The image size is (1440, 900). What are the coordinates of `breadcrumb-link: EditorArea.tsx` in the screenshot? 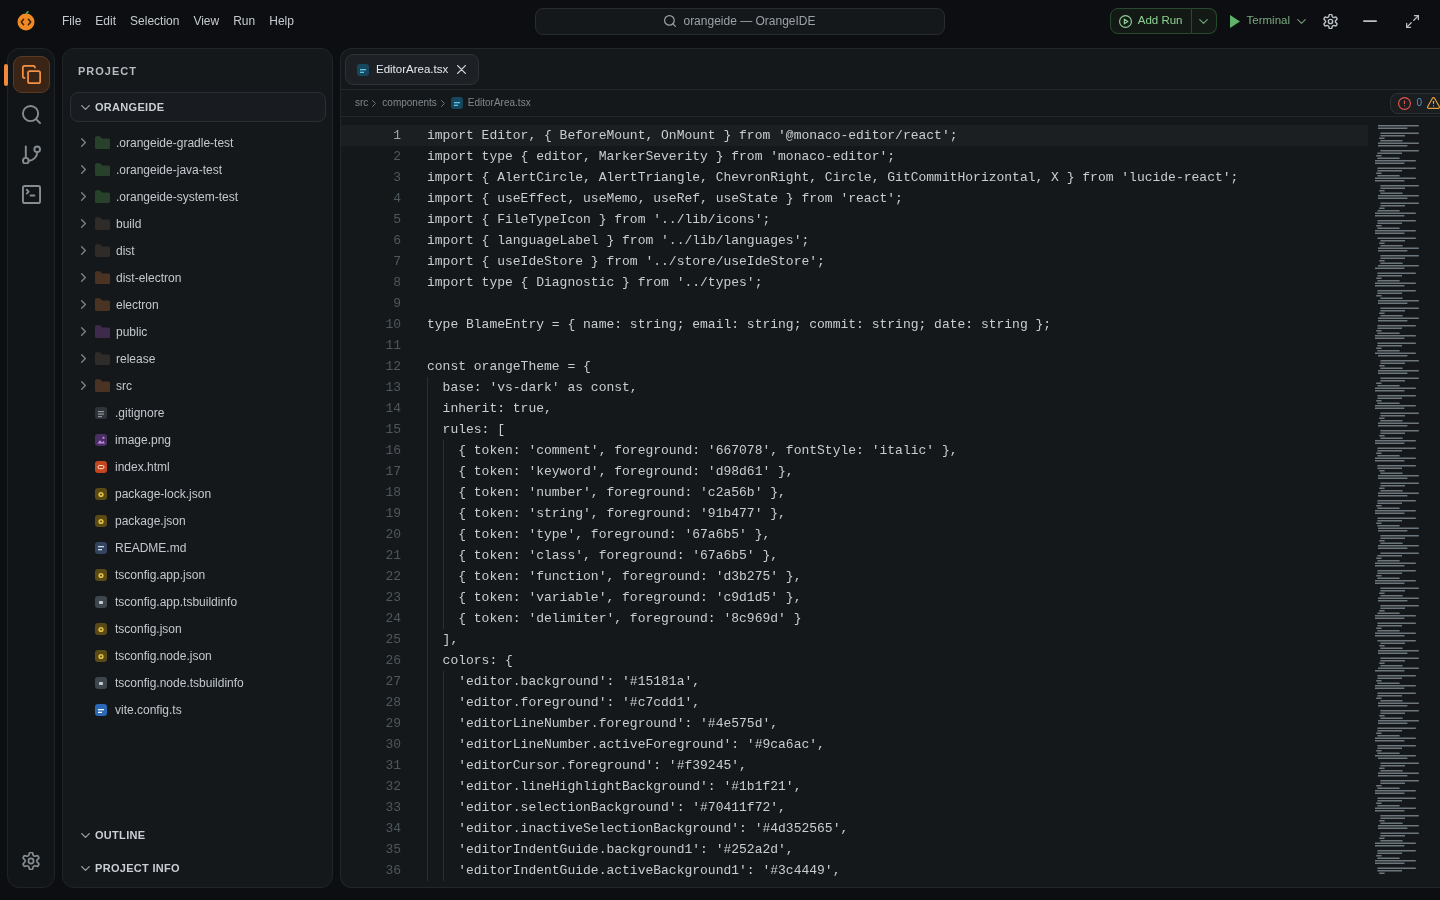 It's located at (499, 103).